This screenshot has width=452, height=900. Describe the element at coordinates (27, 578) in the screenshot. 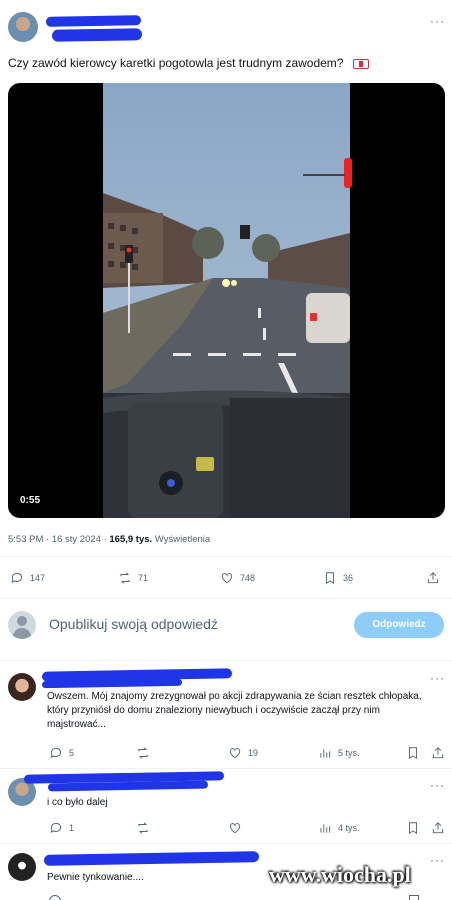

I see `reply-button: 147` at that location.